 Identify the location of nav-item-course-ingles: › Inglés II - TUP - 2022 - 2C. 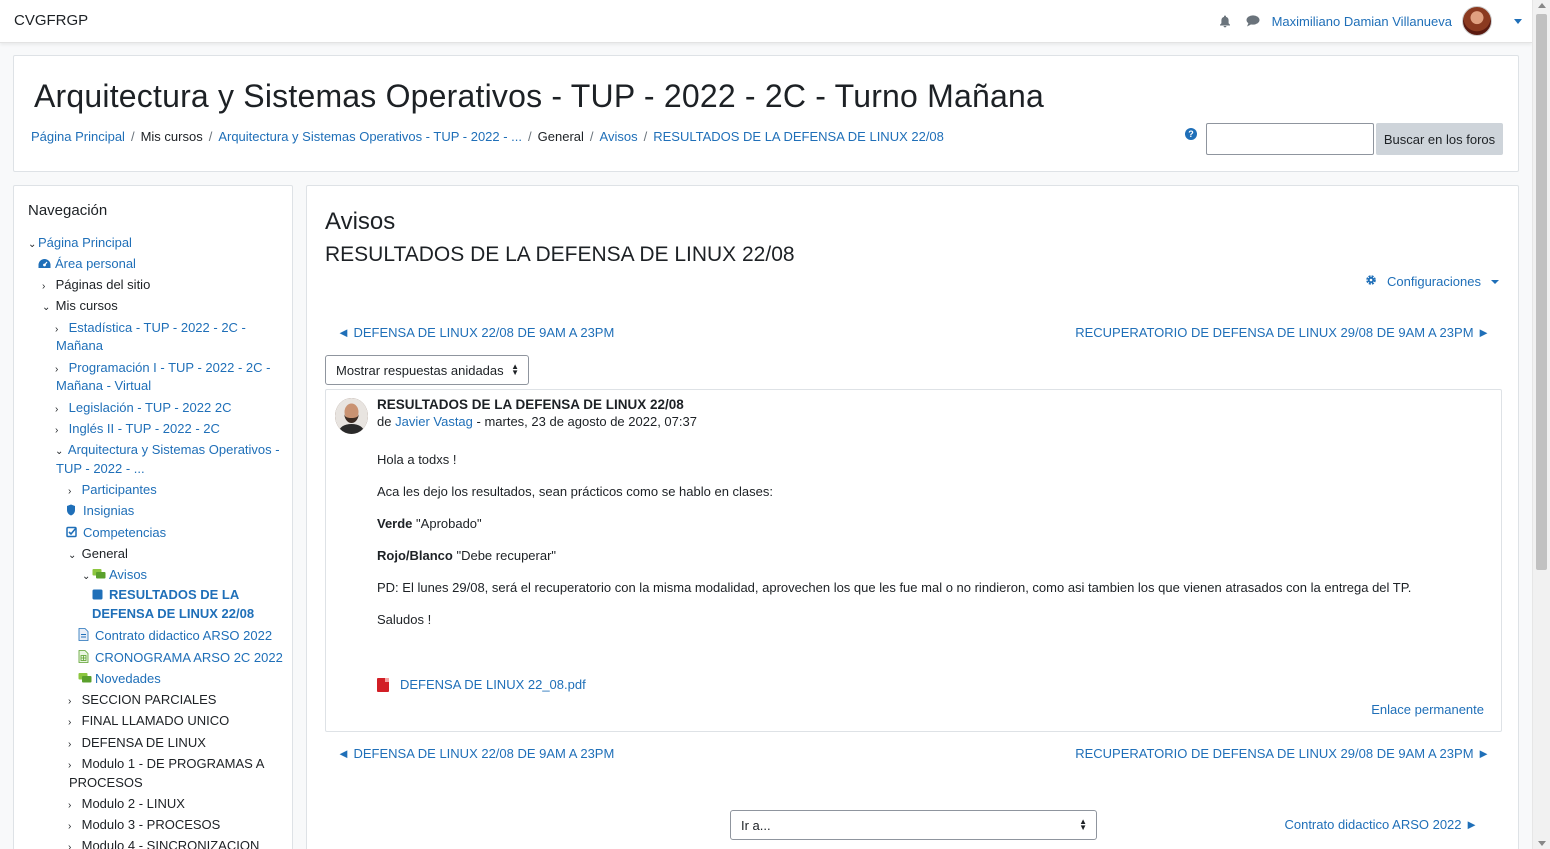
(137, 430).